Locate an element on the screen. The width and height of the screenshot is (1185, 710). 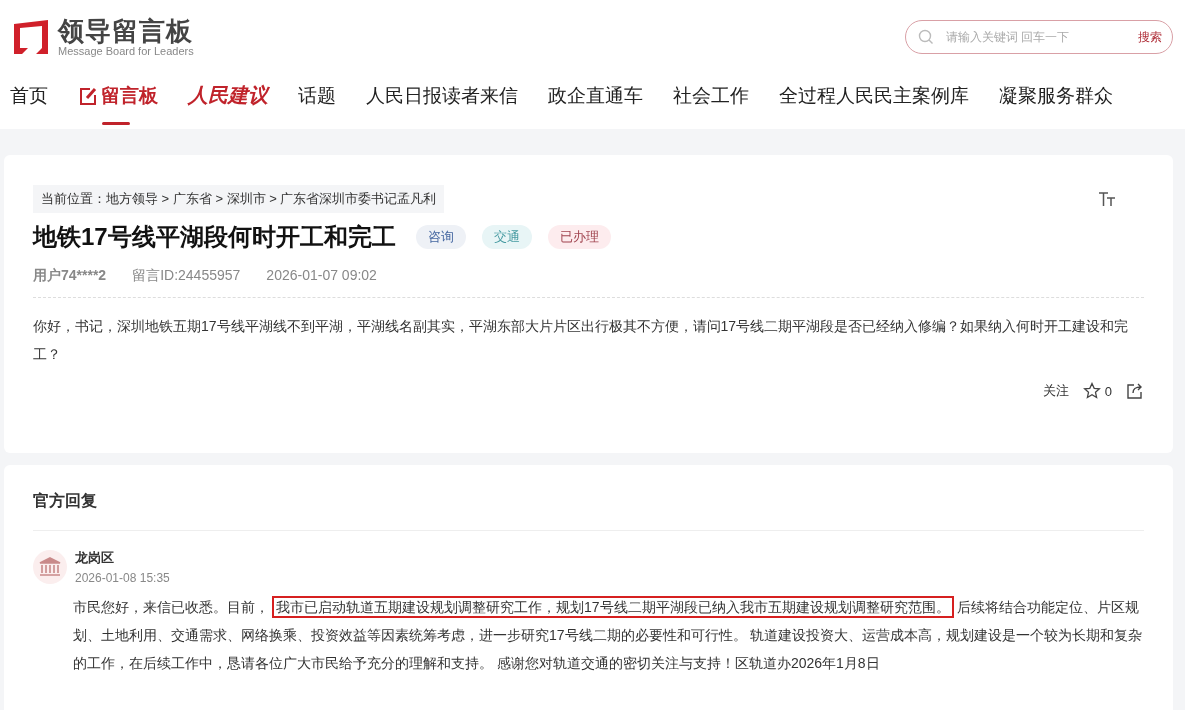
reply-time: 2026-01-08 15:35 is located at coordinates (122, 578).